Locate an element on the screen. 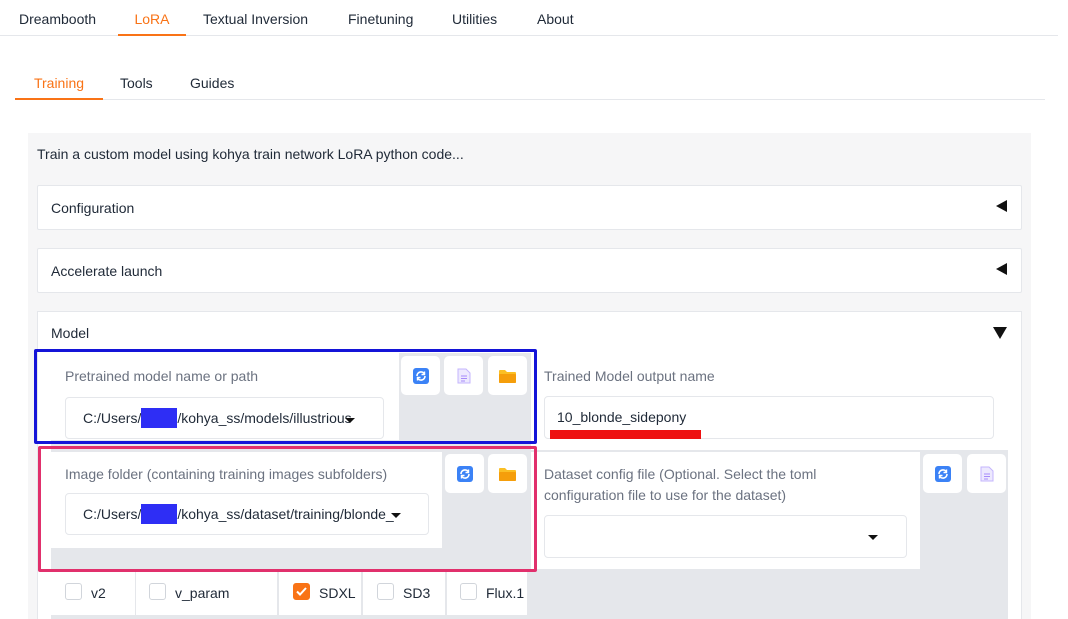 This screenshot has height=619, width=1068. accordion-label: Accelerate launch is located at coordinates (107, 271).